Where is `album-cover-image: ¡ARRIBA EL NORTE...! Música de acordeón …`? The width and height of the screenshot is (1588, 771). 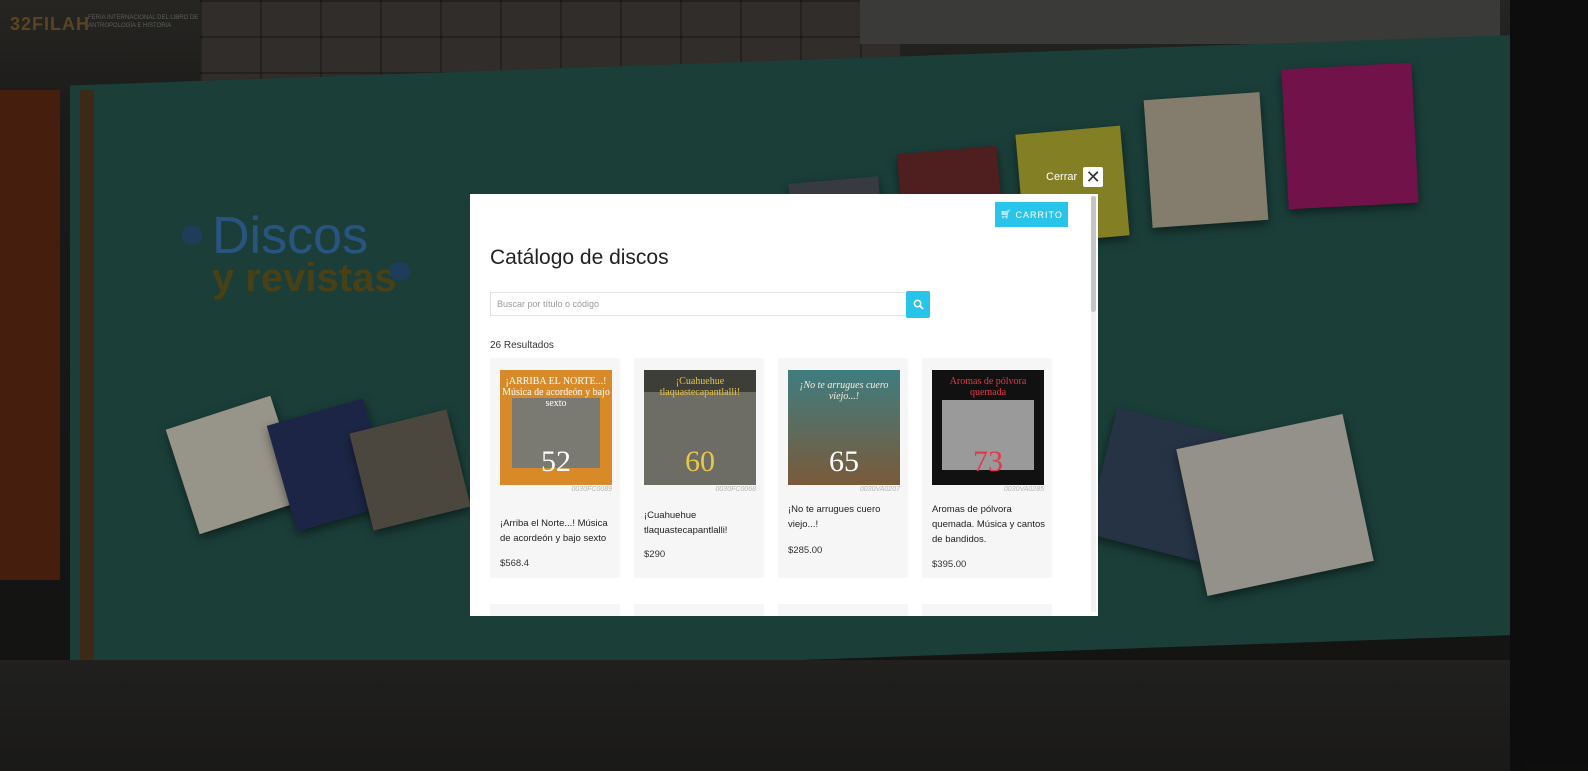 album-cover-image: ¡ARRIBA EL NORTE...! Música de acordeón … is located at coordinates (556, 427).